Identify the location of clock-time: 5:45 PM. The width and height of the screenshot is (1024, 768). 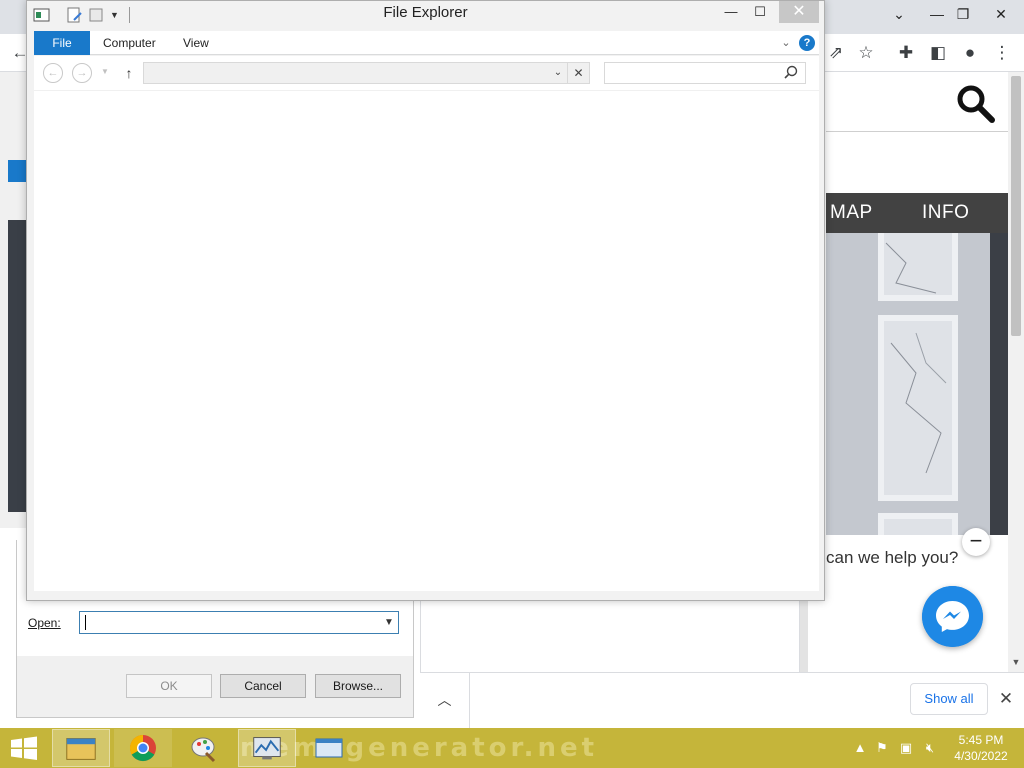
(981, 740).